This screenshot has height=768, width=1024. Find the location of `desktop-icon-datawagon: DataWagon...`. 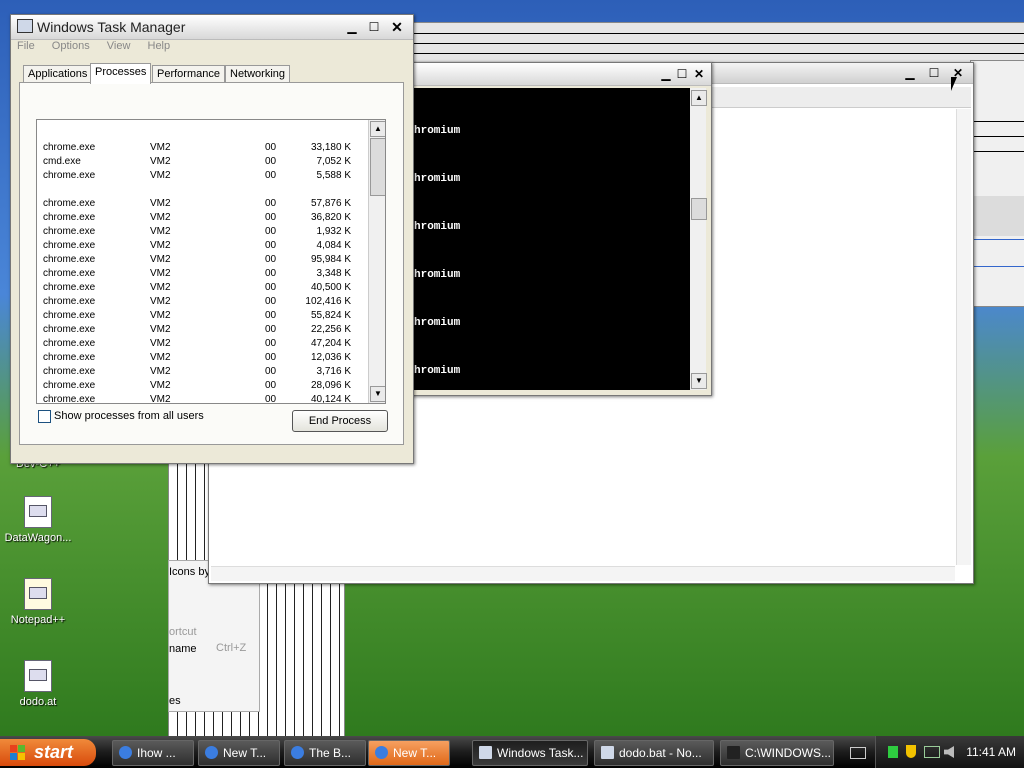

desktop-icon-datawagon: DataWagon... is located at coordinates (38, 520).